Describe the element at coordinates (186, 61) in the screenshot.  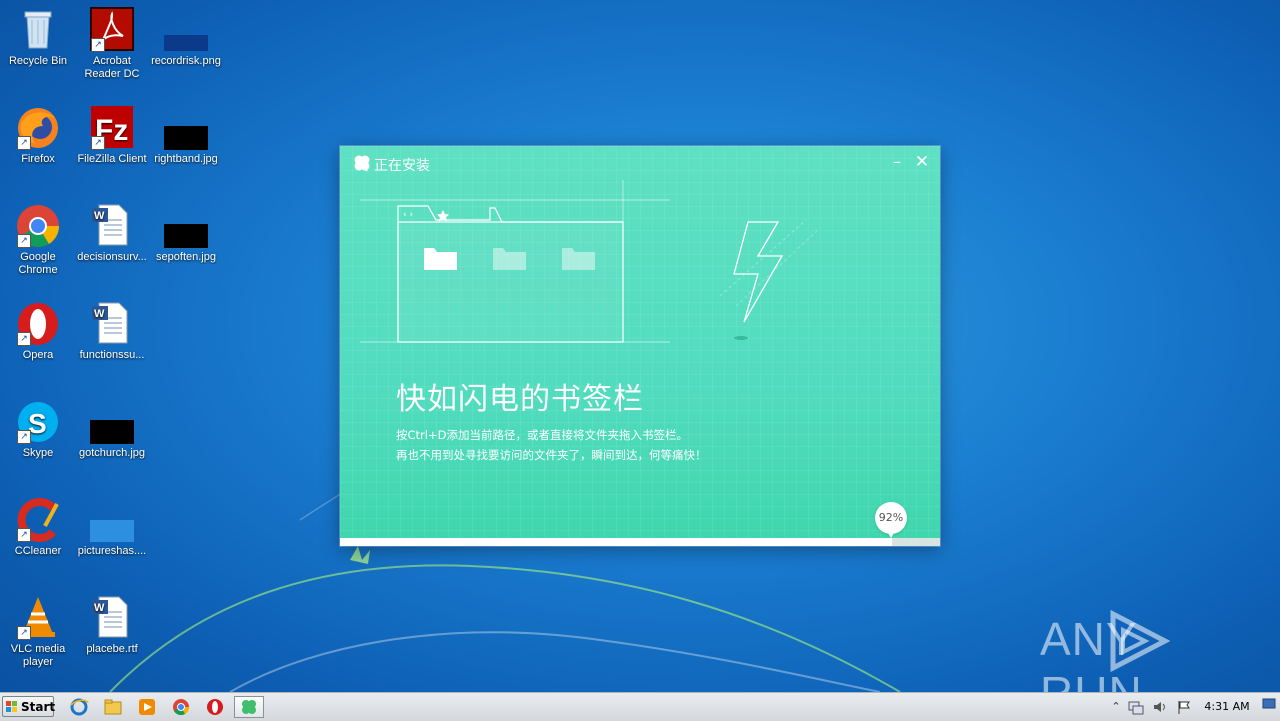
I see `desktop-icon-label: recordrisk.png` at that location.